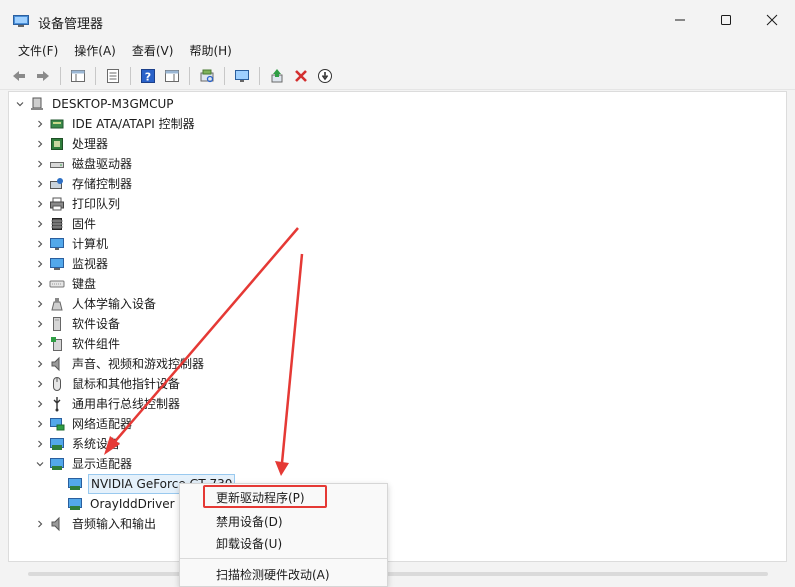 This screenshot has height=587, width=795. What do you see at coordinates (38, 51) in the screenshot?
I see `menu-file: 文件(F)` at bounding box center [38, 51].